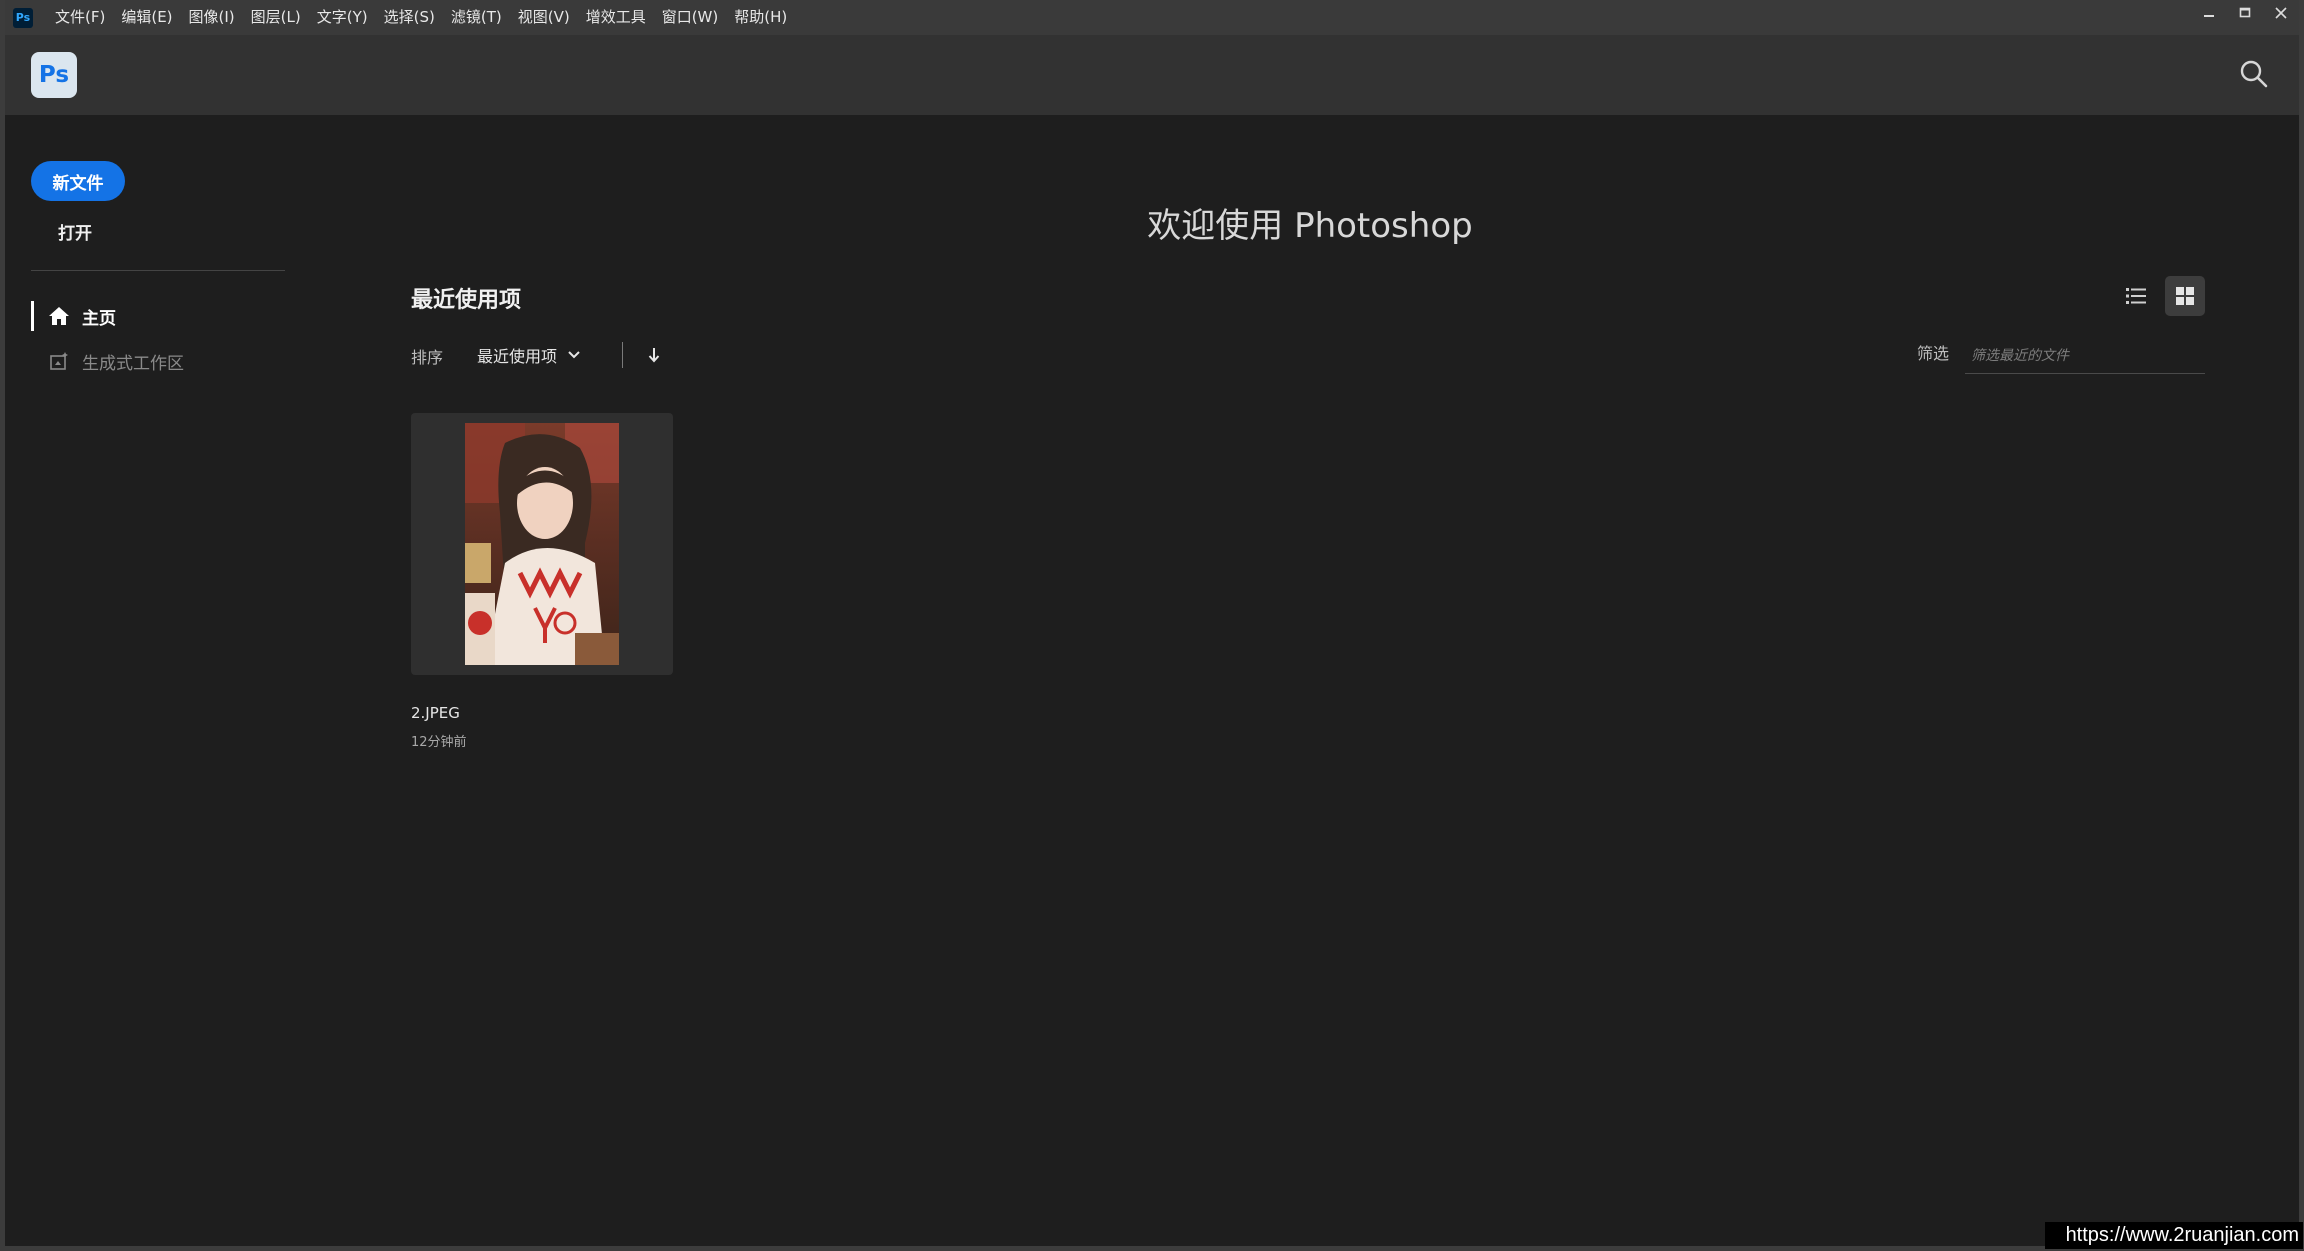 The image size is (2304, 1251). What do you see at coordinates (544, 17) in the screenshot?
I see `menu-view: 视图(V)` at bounding box center [544, 17].